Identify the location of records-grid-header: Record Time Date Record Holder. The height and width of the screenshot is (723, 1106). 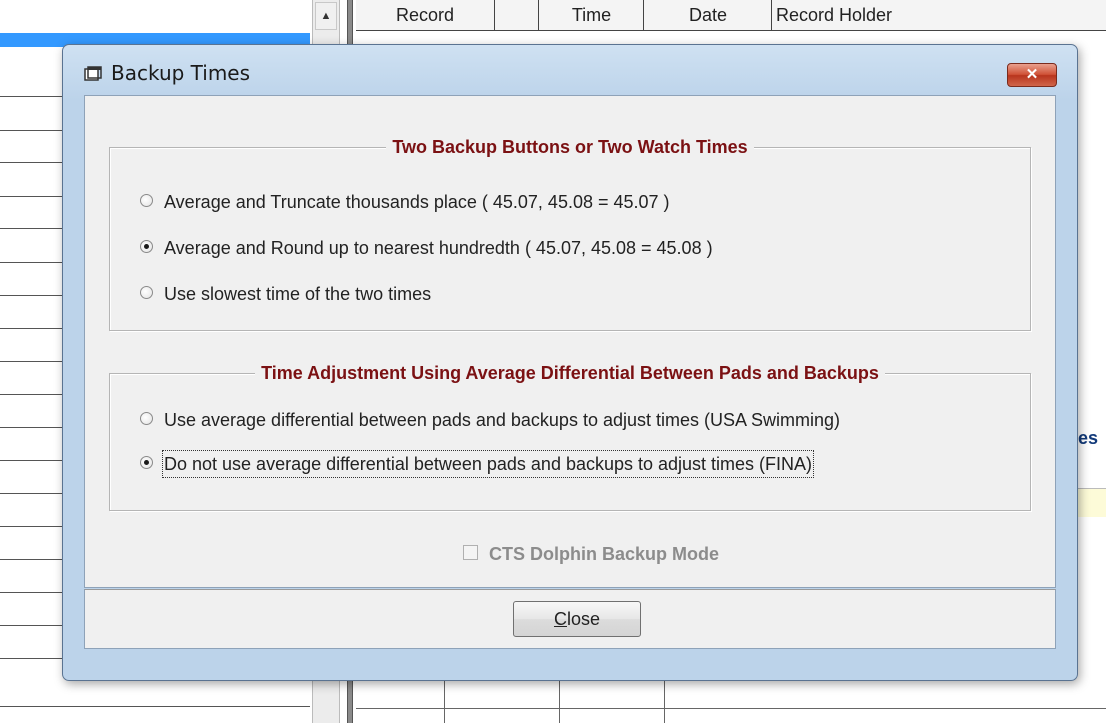
(731, 15).